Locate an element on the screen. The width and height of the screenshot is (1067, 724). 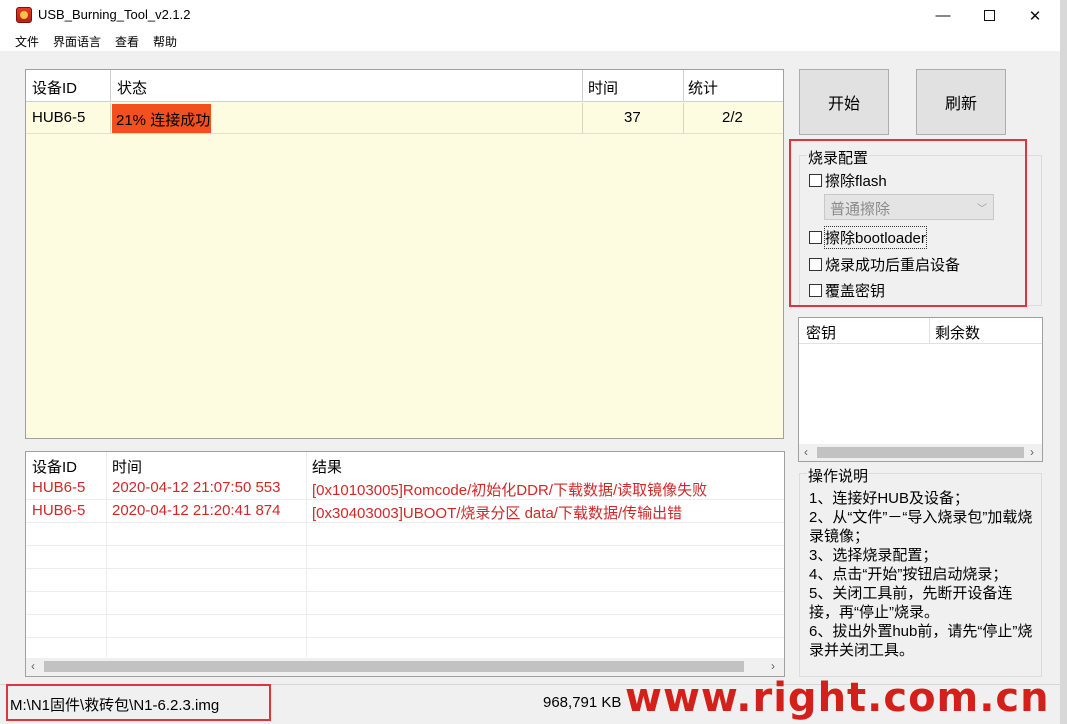
device-stat: 2/2 is located at coordinates (732, 117).